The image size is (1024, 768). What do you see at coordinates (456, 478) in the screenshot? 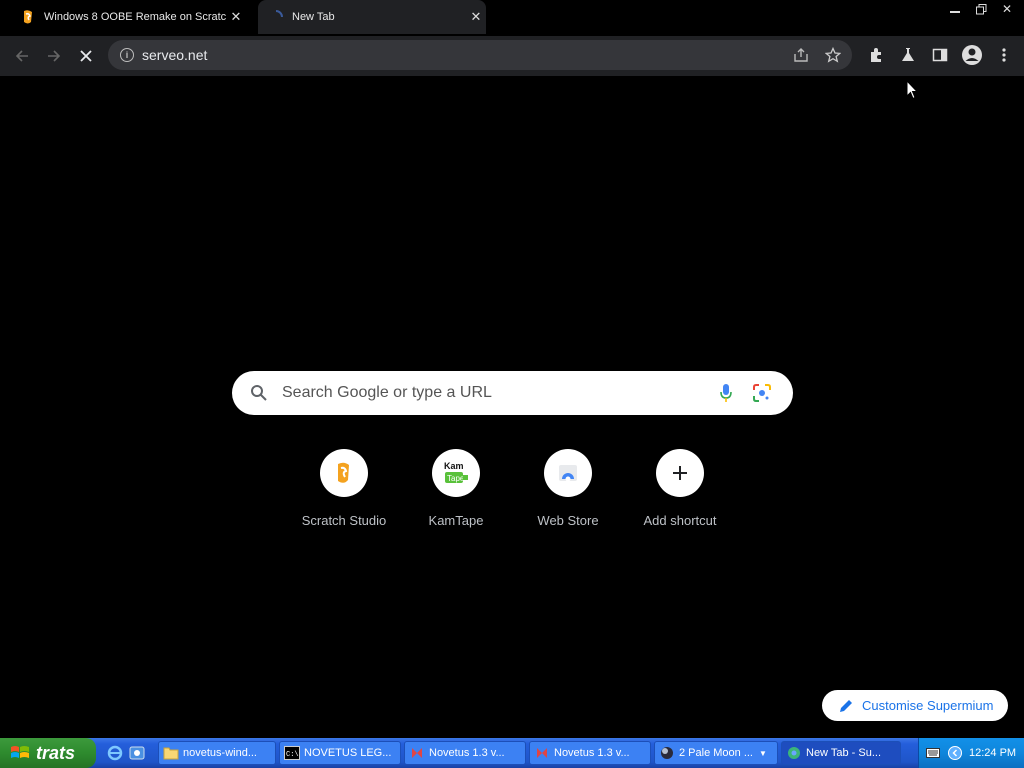
I see `svg-text: Tape` at bounding box center [456, 478].